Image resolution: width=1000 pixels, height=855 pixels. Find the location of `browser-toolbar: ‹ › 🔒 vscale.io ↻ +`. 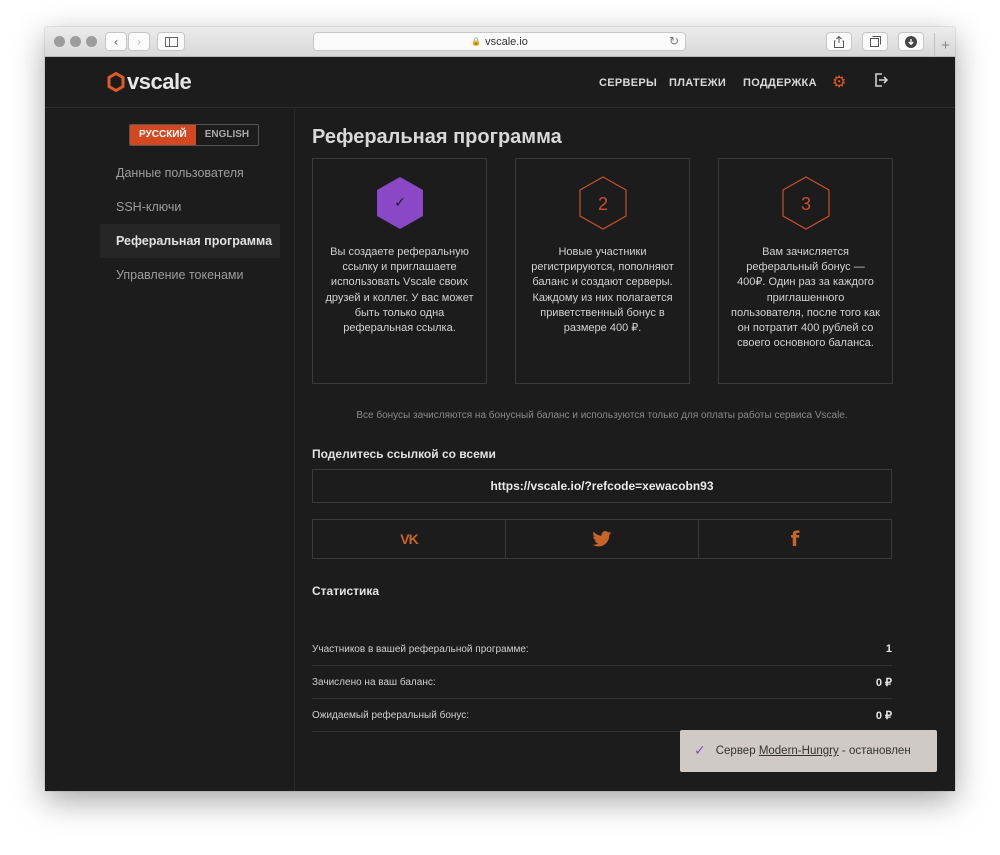

browser-toolbar: ‹ › 🔒 vscale.io ↻ + is located at coordinates (500, 42).